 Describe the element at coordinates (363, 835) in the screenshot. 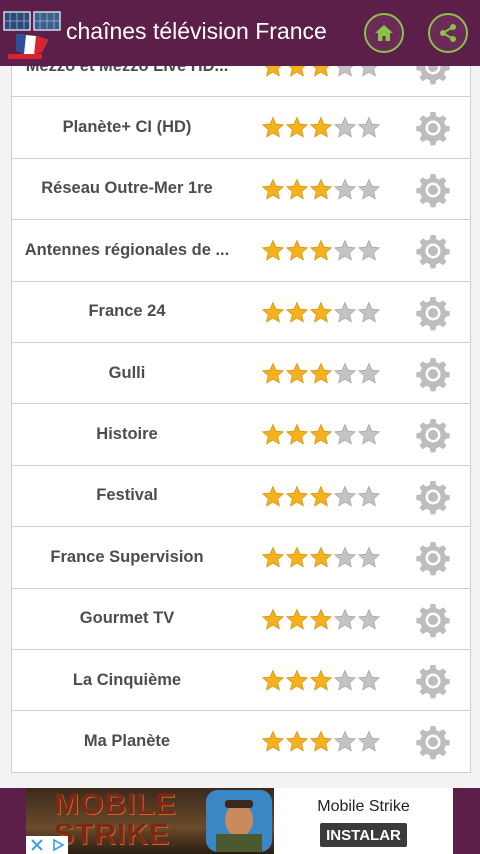

I see `ad-install-button: INSTALAR` at that location.